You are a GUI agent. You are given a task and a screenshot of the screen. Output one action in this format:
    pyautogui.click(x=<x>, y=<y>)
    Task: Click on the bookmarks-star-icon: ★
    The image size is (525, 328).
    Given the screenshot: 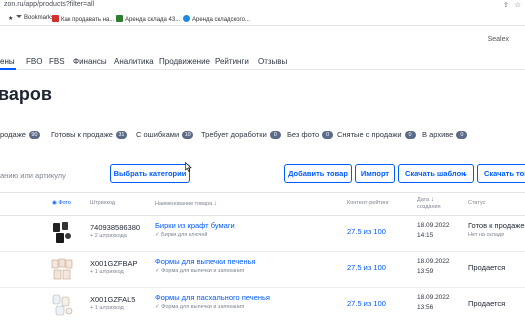 What is the action you would take?
    pyautogui.click(x=10, y=18)
    